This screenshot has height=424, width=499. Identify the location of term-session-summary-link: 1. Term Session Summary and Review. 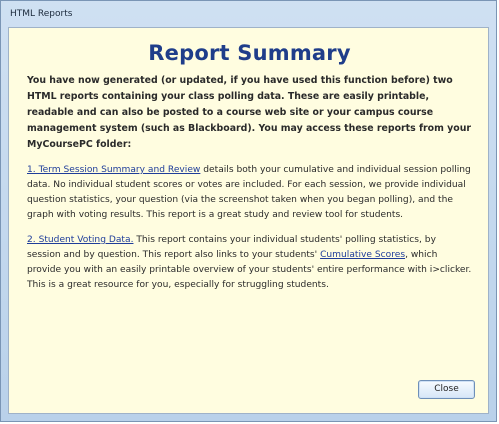
(113, 170).